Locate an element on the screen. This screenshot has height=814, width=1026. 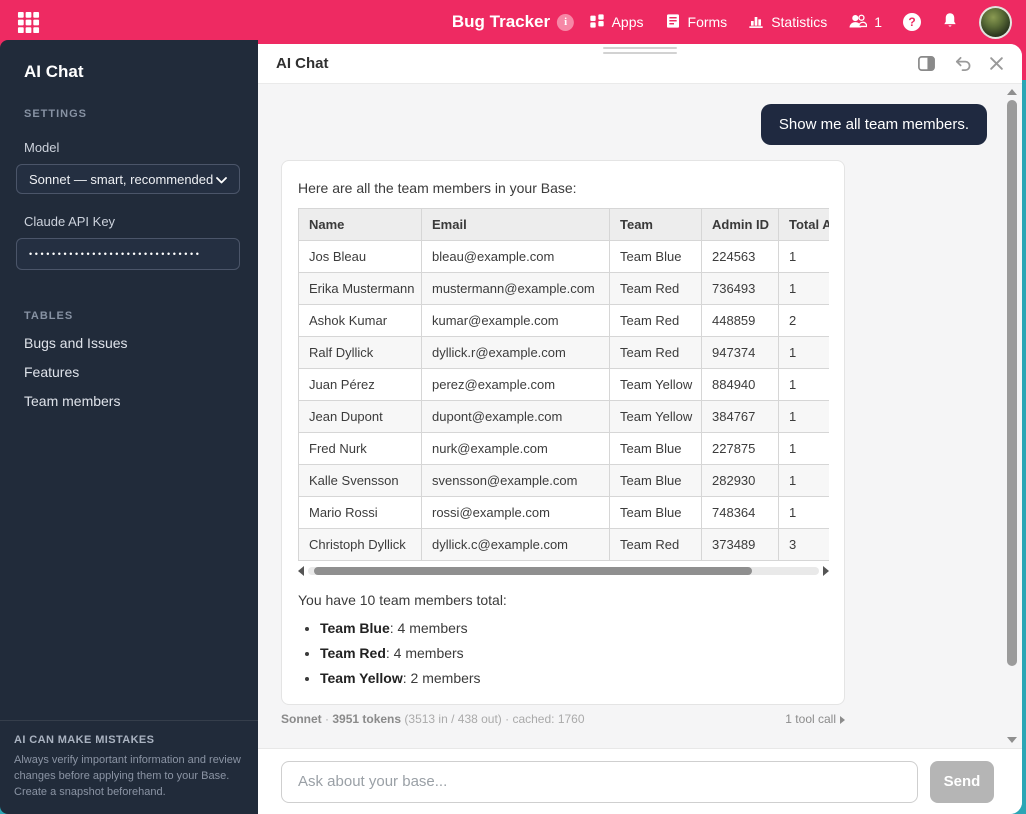
base-title-text: Bug Tracker is located at coordinates (501, 21).